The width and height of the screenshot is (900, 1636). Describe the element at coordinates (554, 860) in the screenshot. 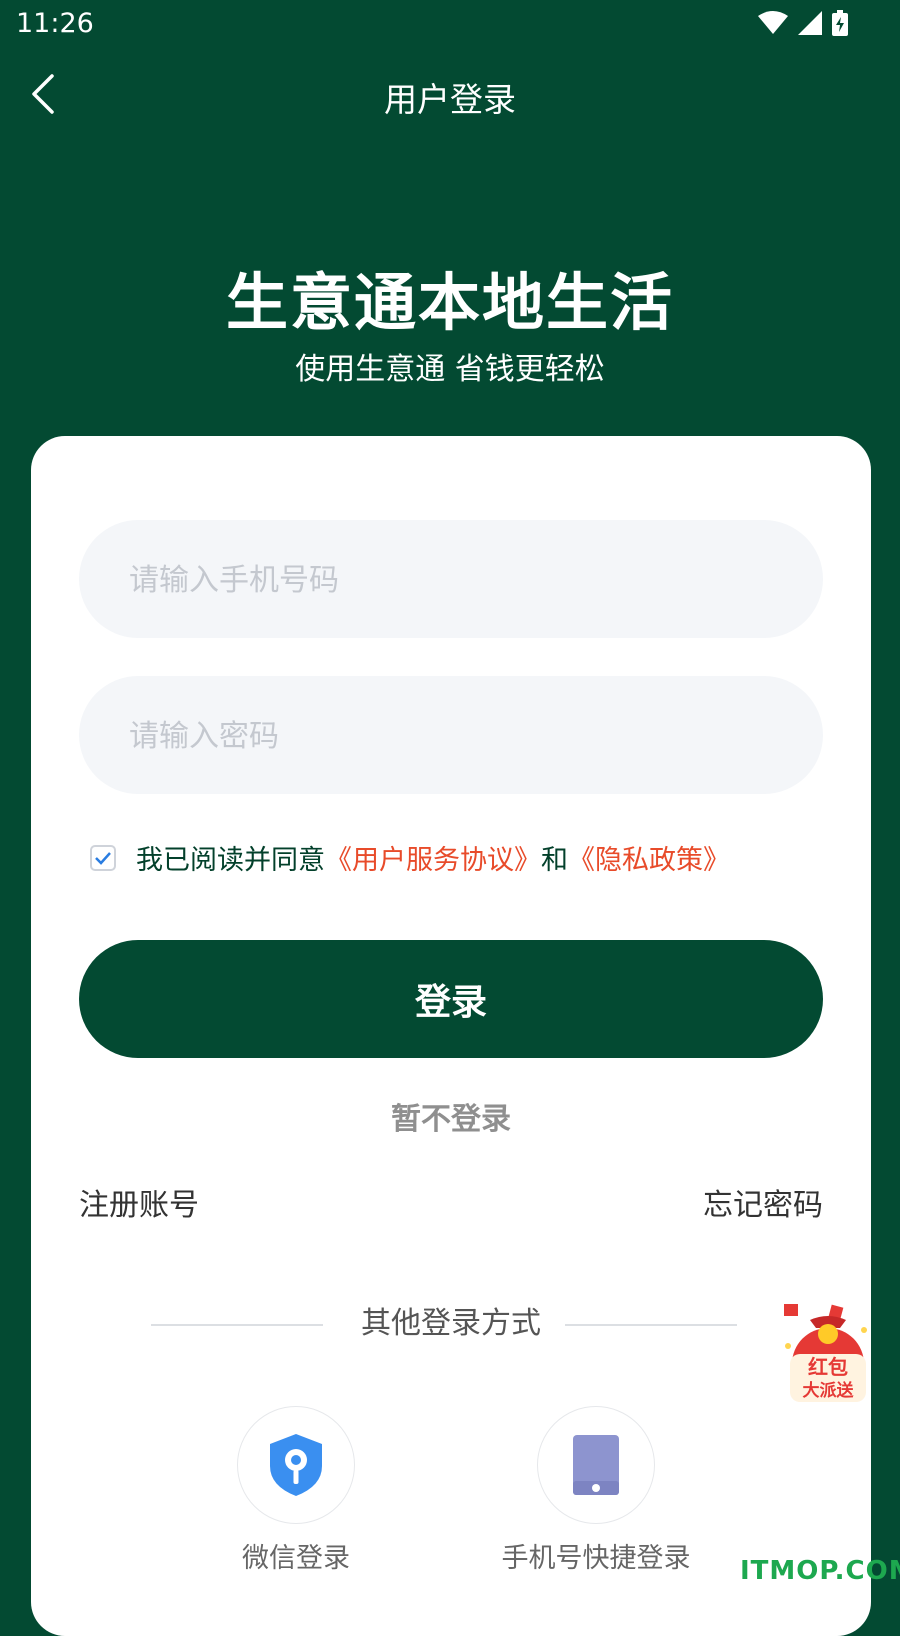

I see `agreement-conjunction: 和` at that location.